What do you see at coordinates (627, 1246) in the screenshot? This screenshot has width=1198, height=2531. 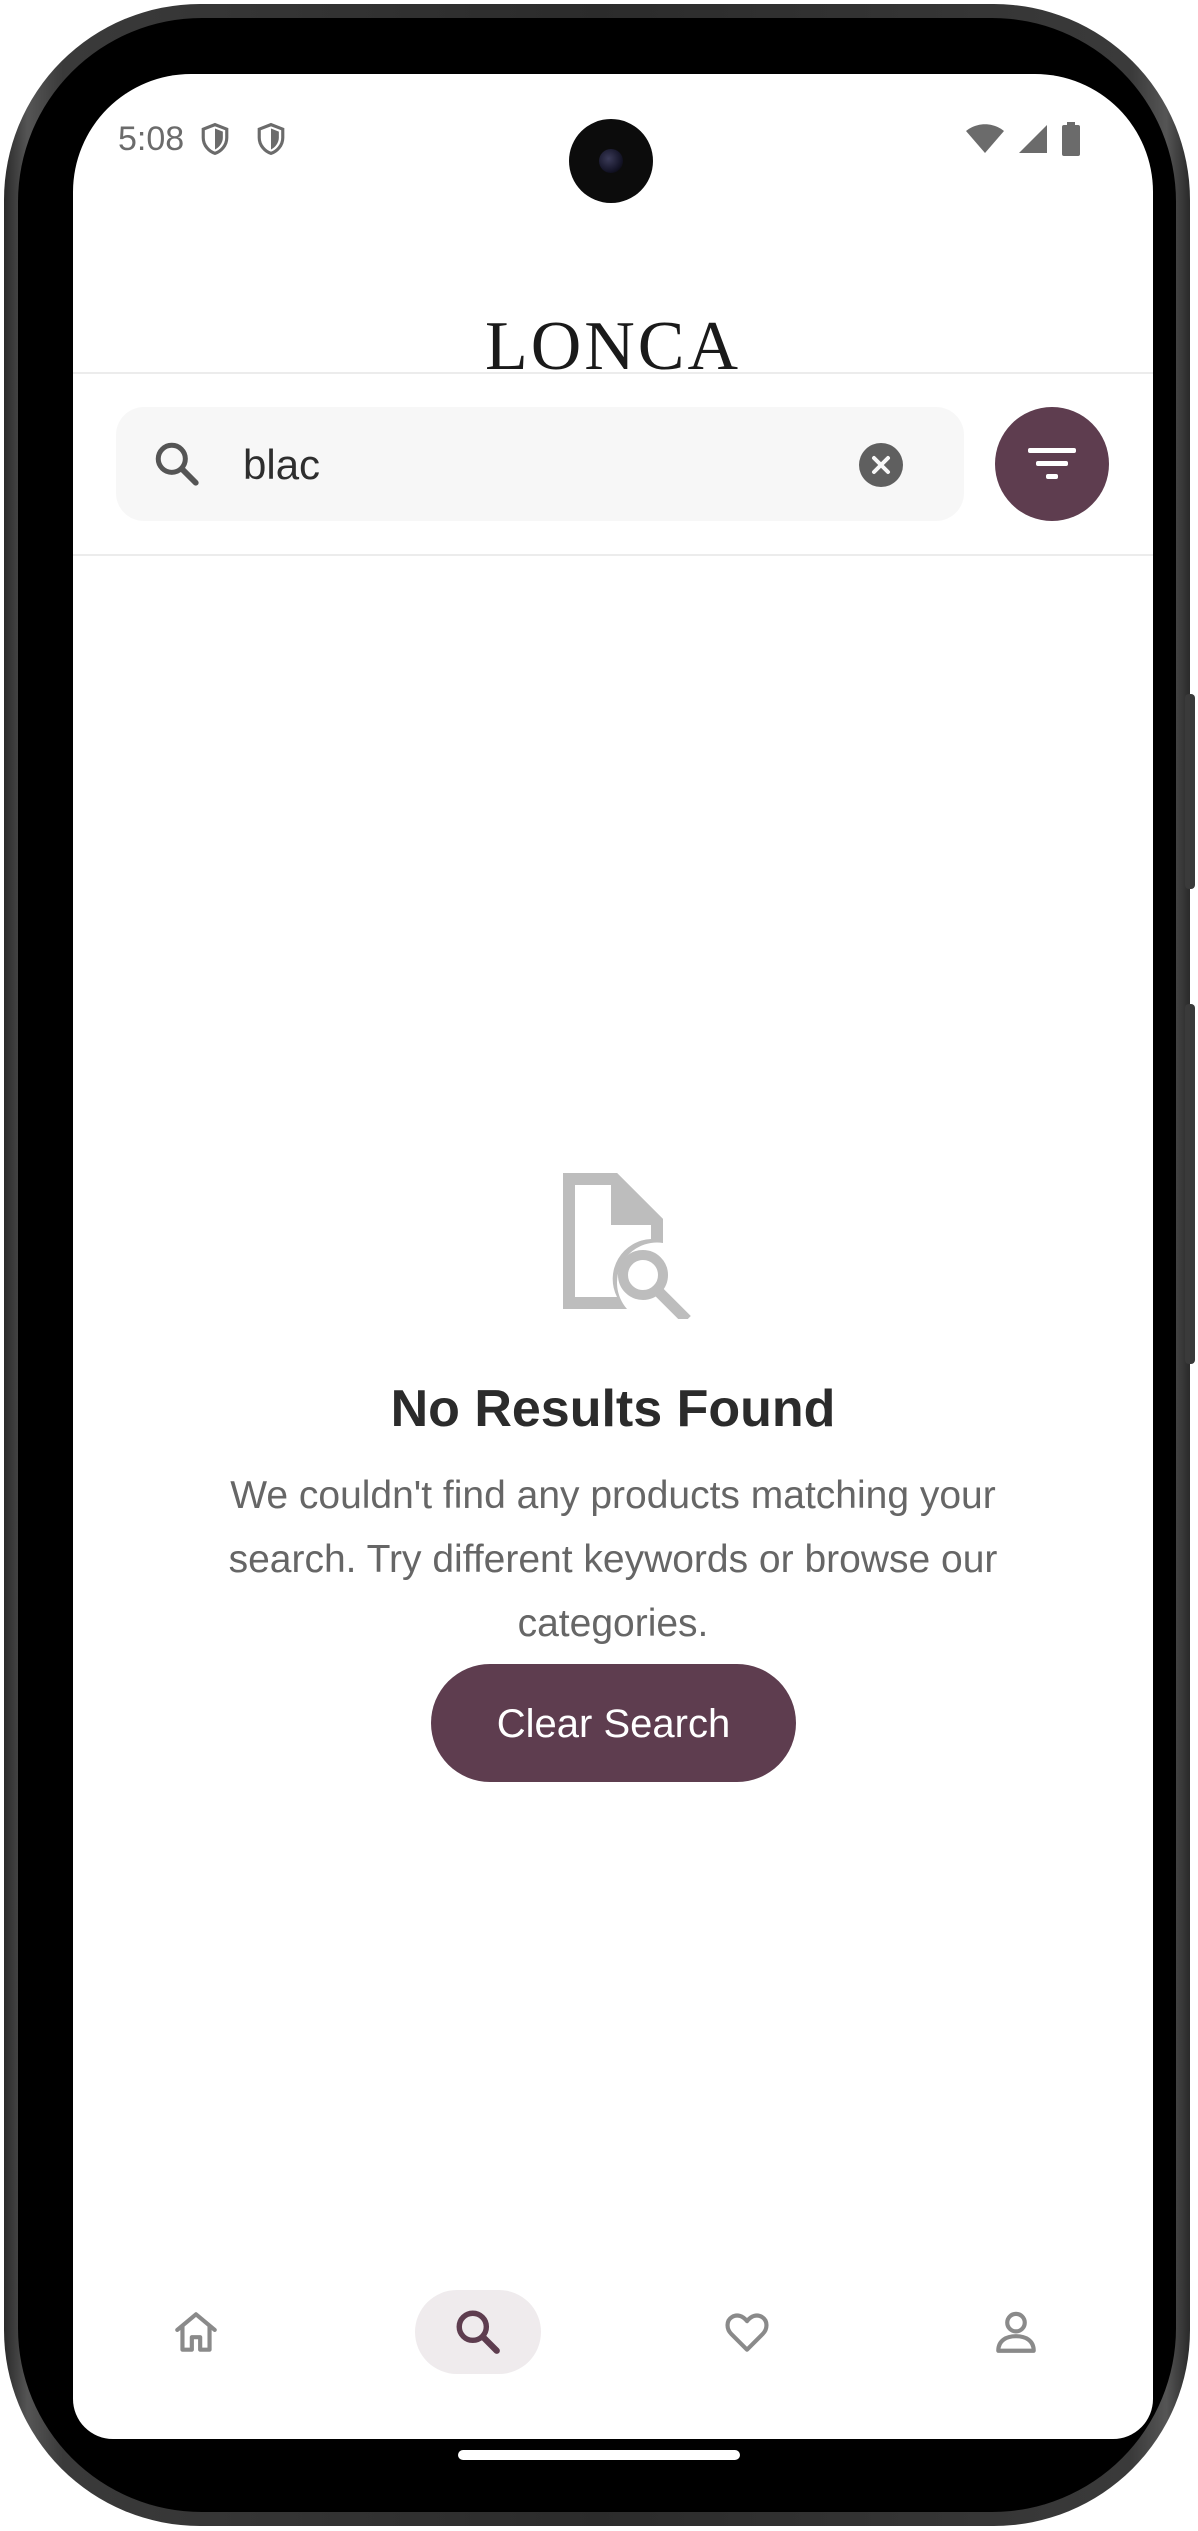 I see `document-search-icon` at bounding box center [627, 1246].